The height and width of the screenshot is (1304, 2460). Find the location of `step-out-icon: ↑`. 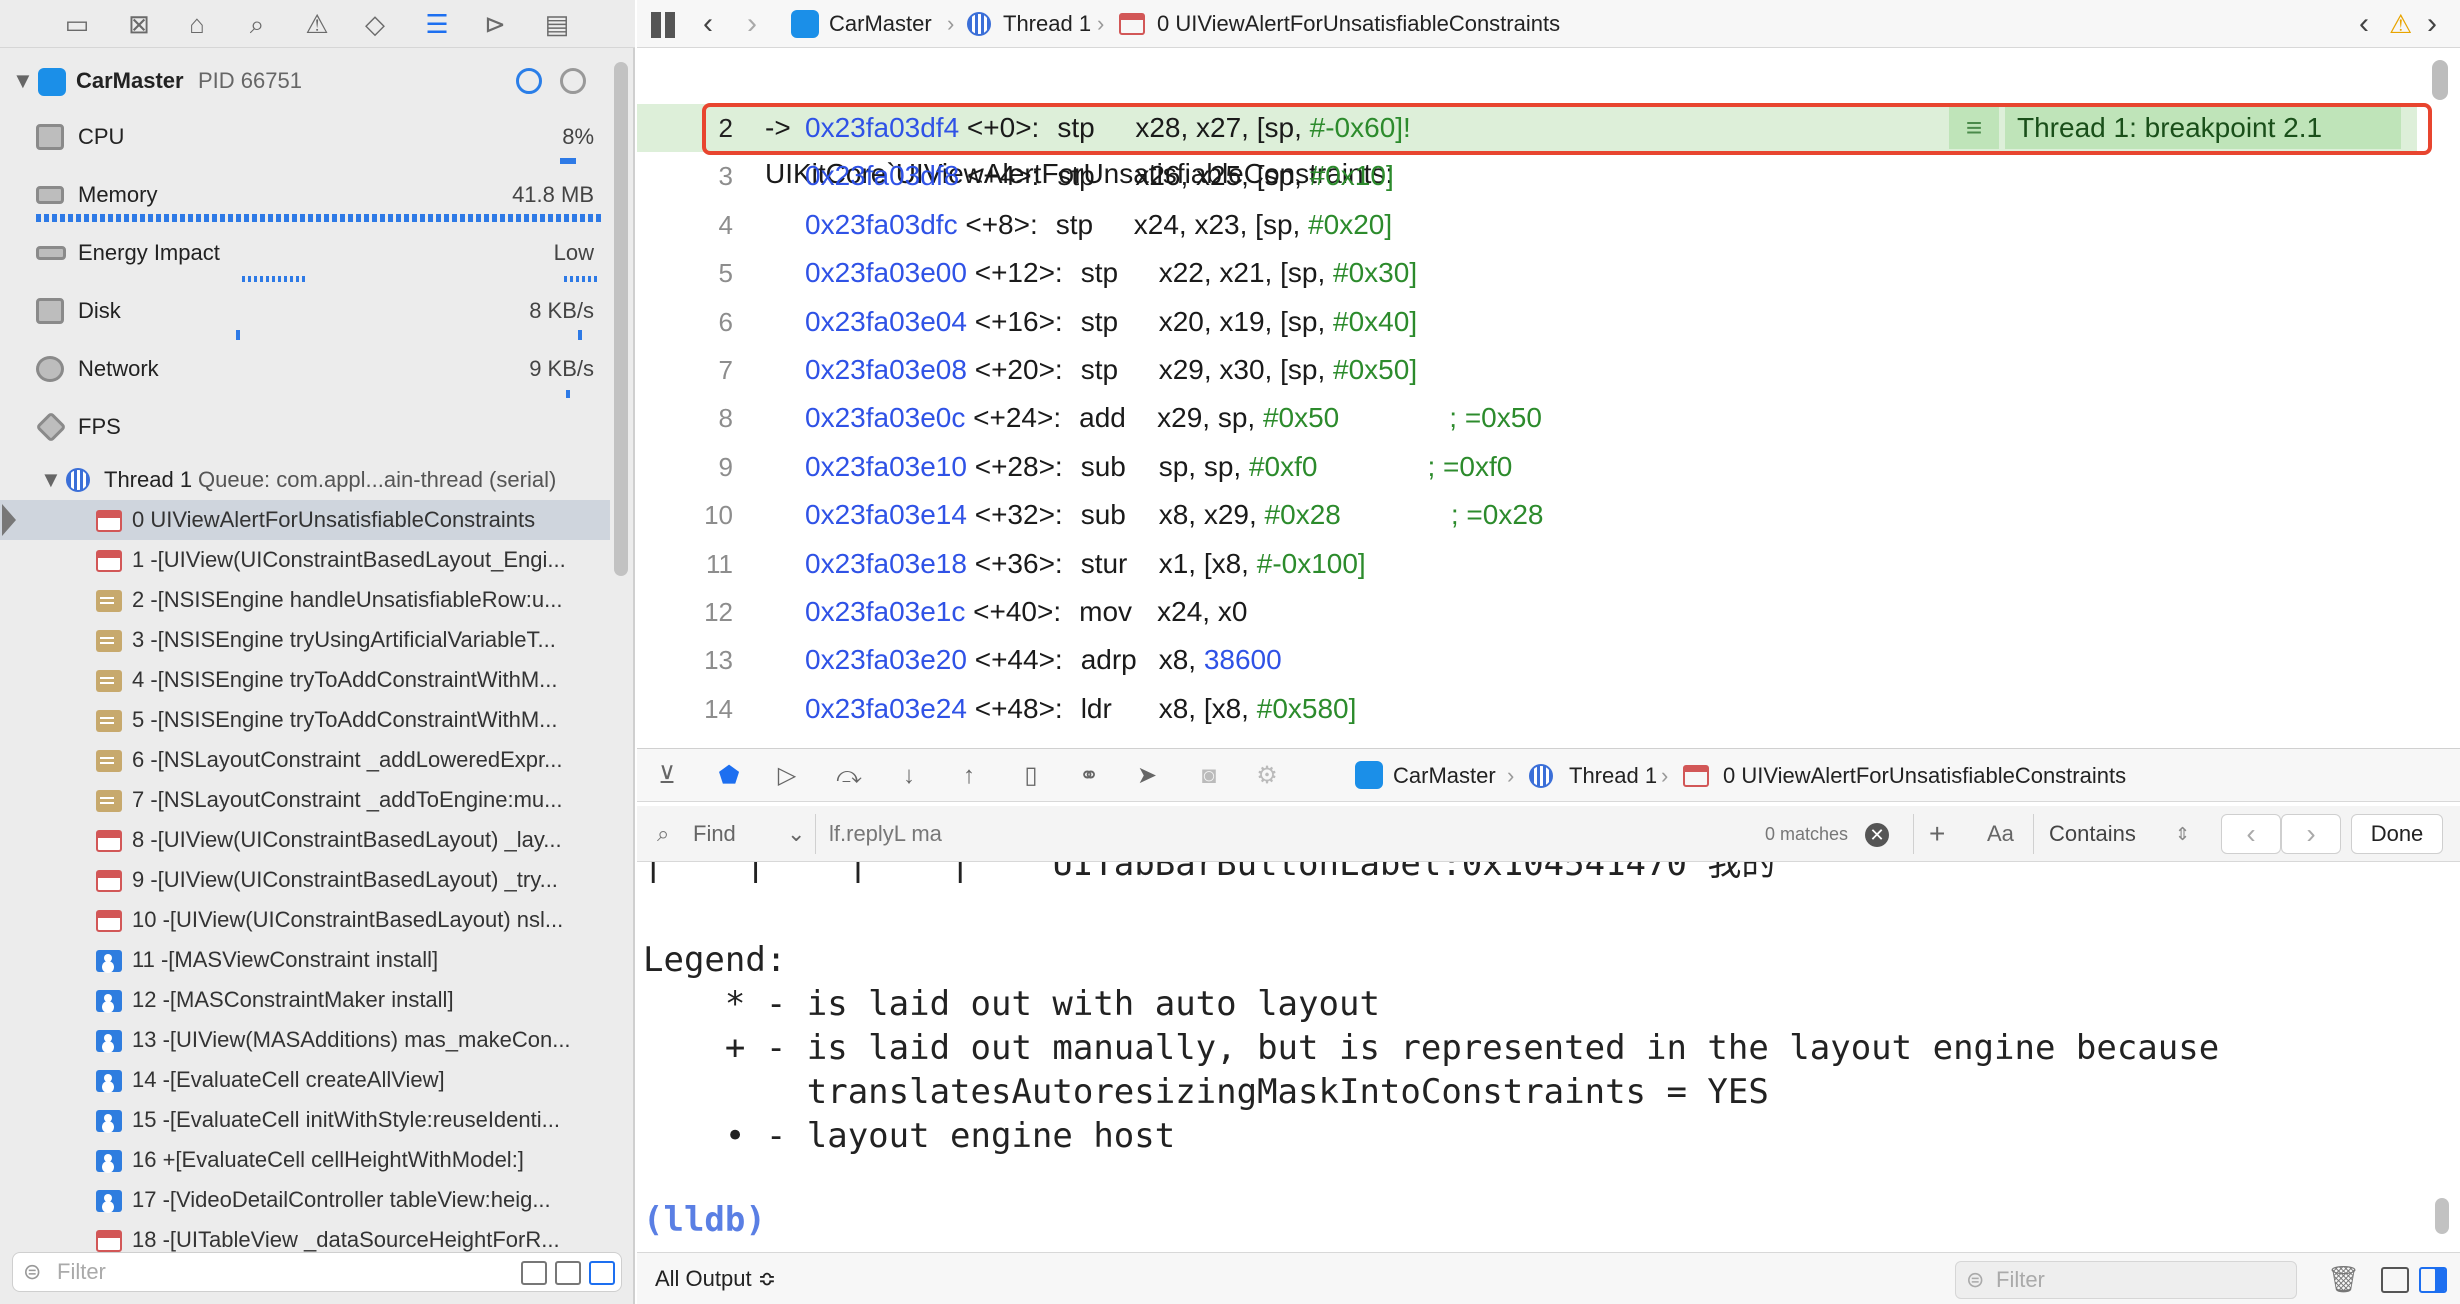

step-out-icon: ↑ is located at coordinates (969, 776).